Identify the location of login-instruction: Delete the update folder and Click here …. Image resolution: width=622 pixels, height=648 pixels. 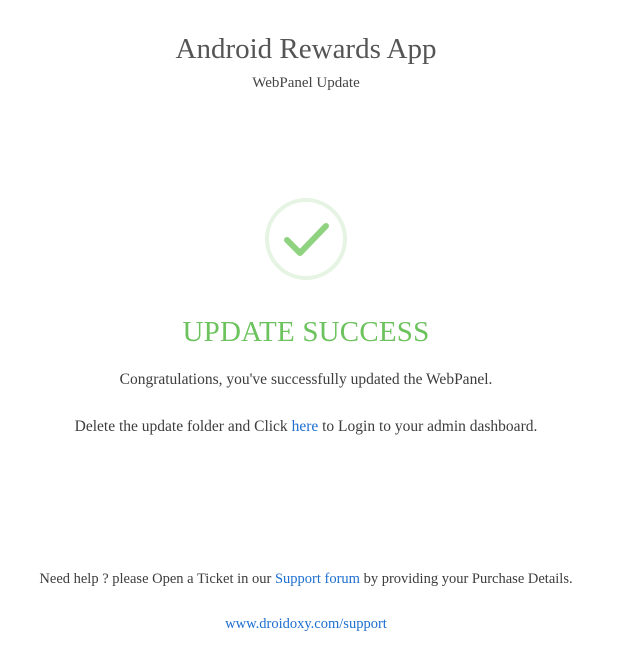
(306, 427).